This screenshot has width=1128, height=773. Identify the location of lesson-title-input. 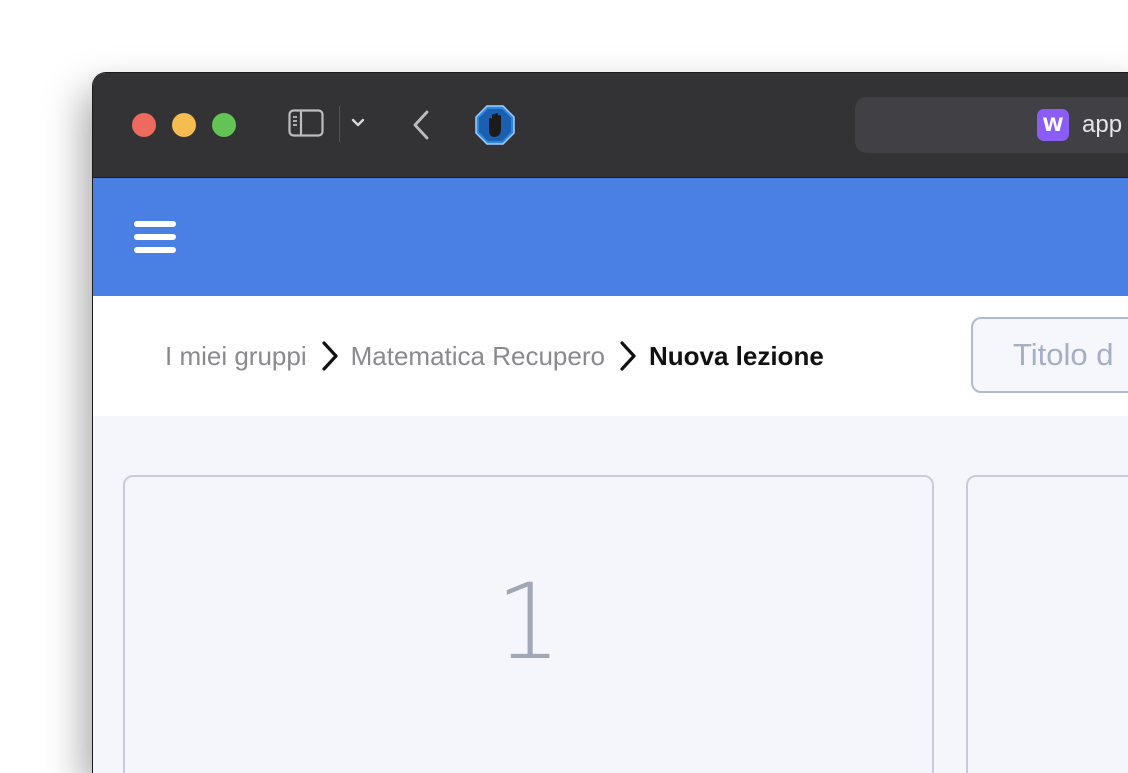
(1049, 355).